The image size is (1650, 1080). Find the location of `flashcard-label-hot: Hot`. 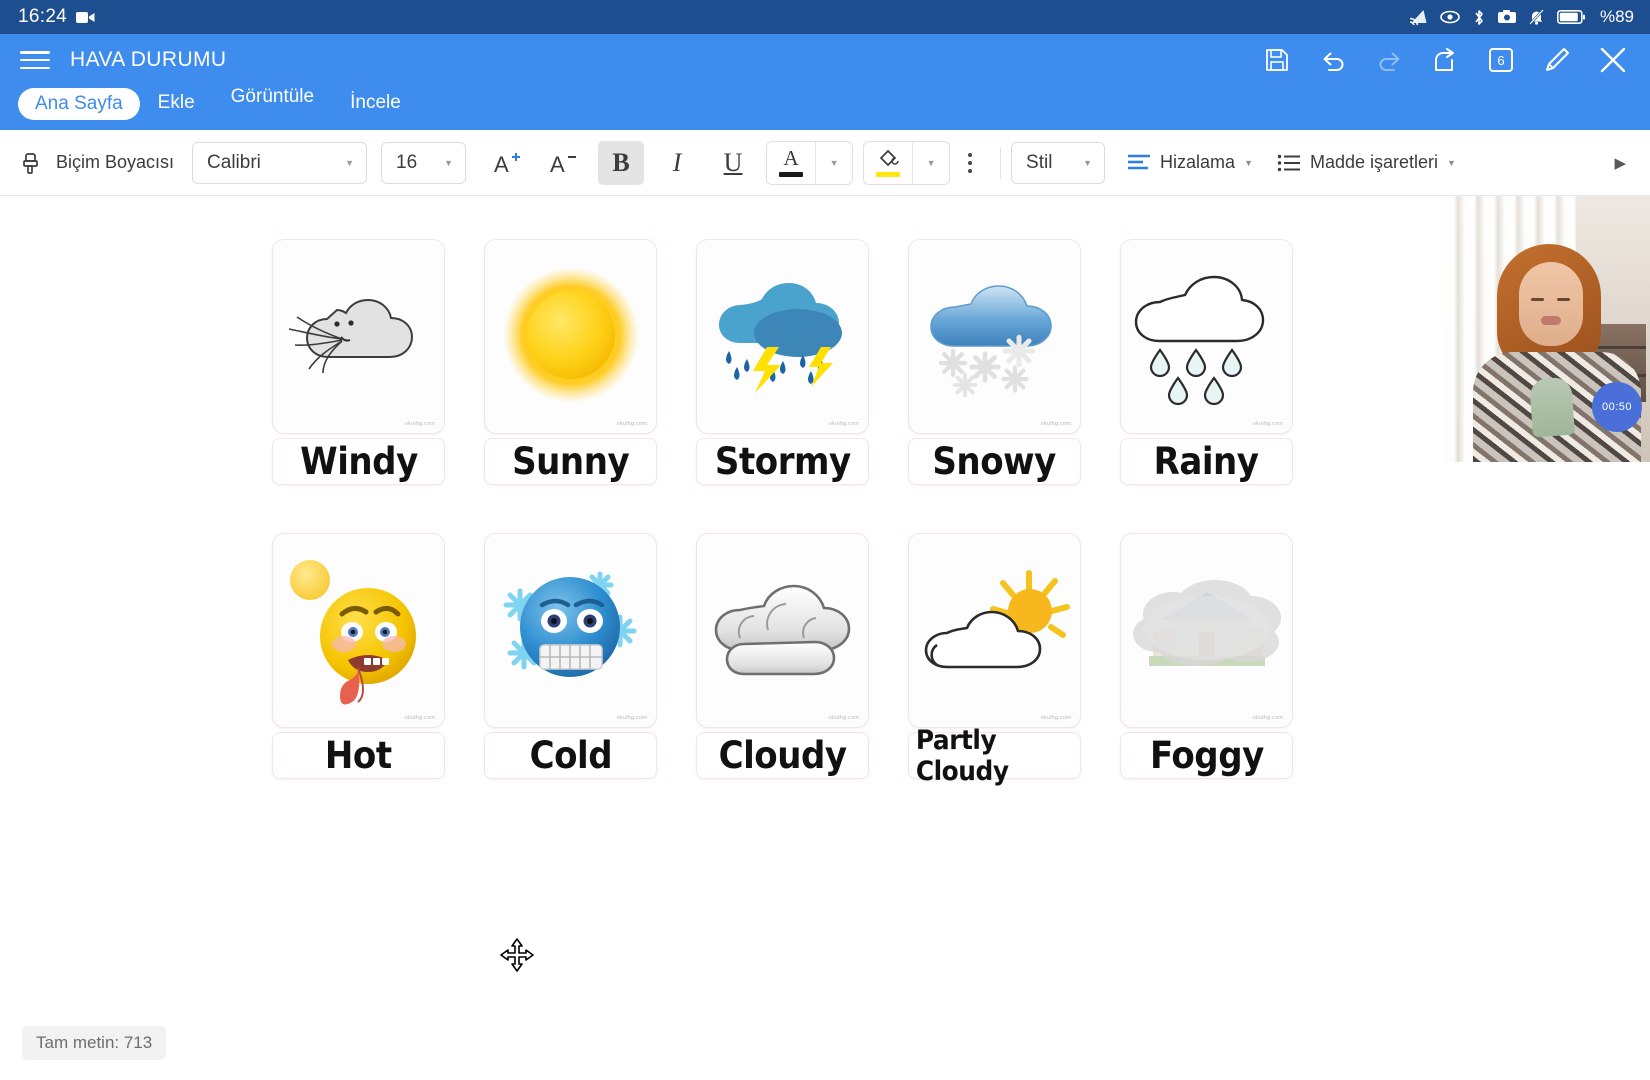

flashcard-label-hot: Hot is located at coordinates (358, 755).